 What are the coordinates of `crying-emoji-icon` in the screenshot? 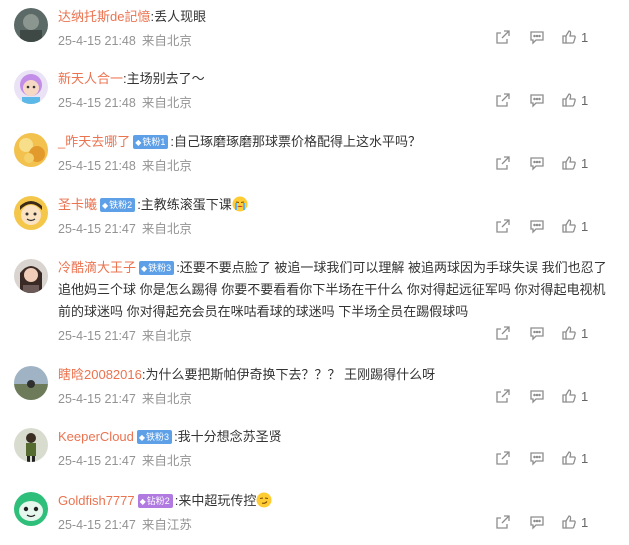 It's located at (240, 204).